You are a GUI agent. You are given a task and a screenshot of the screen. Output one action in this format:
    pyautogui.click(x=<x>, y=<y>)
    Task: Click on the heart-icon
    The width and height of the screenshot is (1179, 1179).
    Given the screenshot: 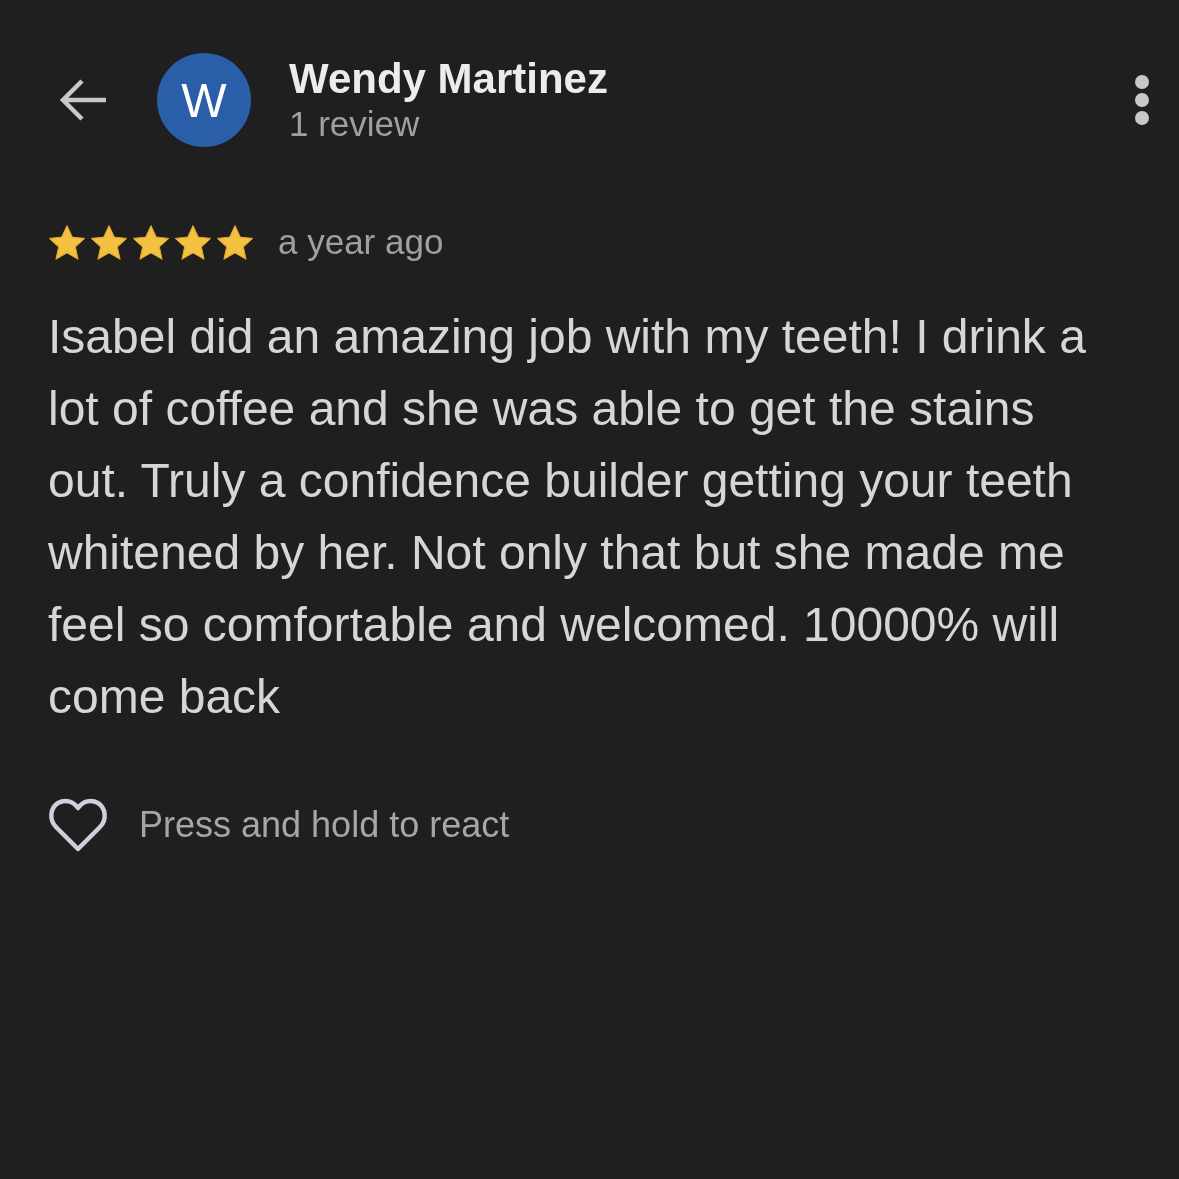 What is the action you would take?
    pyautogui.click(x=78, y=825)
    